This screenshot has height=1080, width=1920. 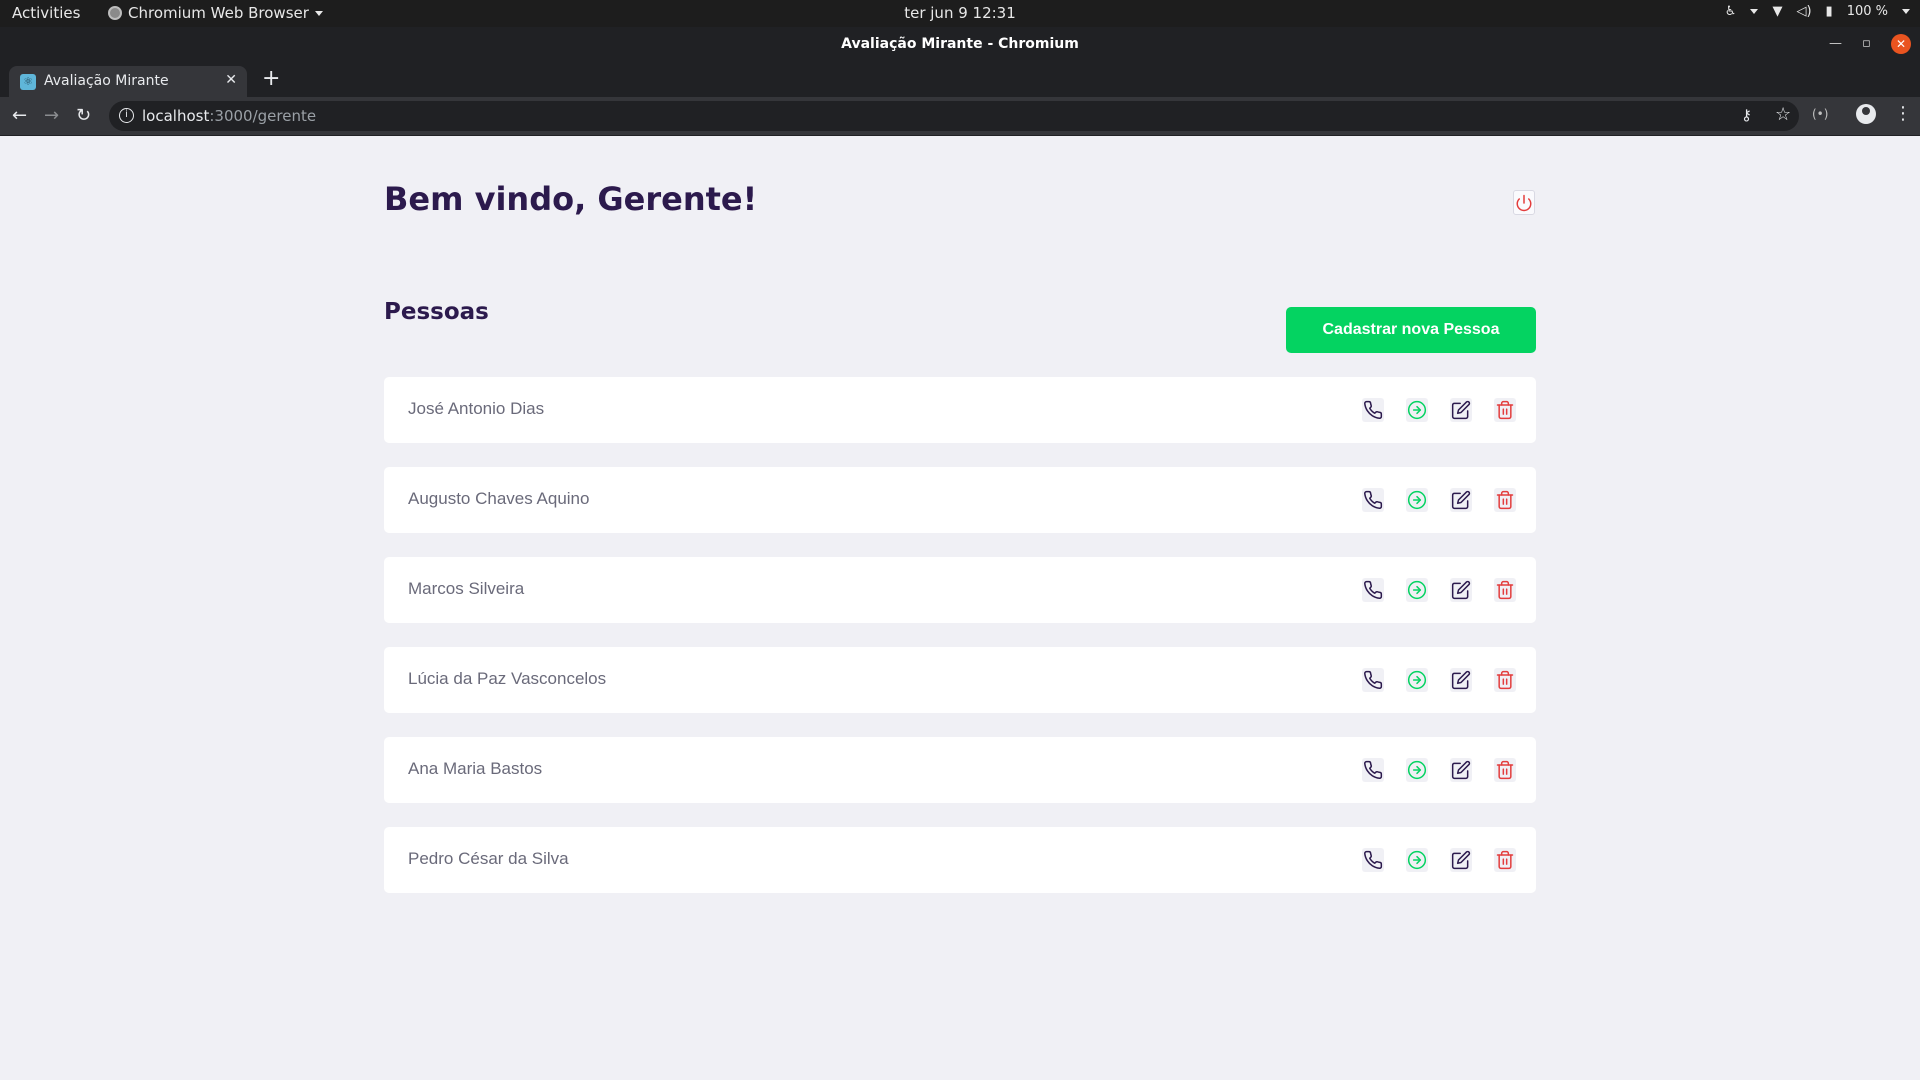 I want to click on address-bar: i localhost:3000/gerente ⚷ ☆, so click(x=954, y=116).